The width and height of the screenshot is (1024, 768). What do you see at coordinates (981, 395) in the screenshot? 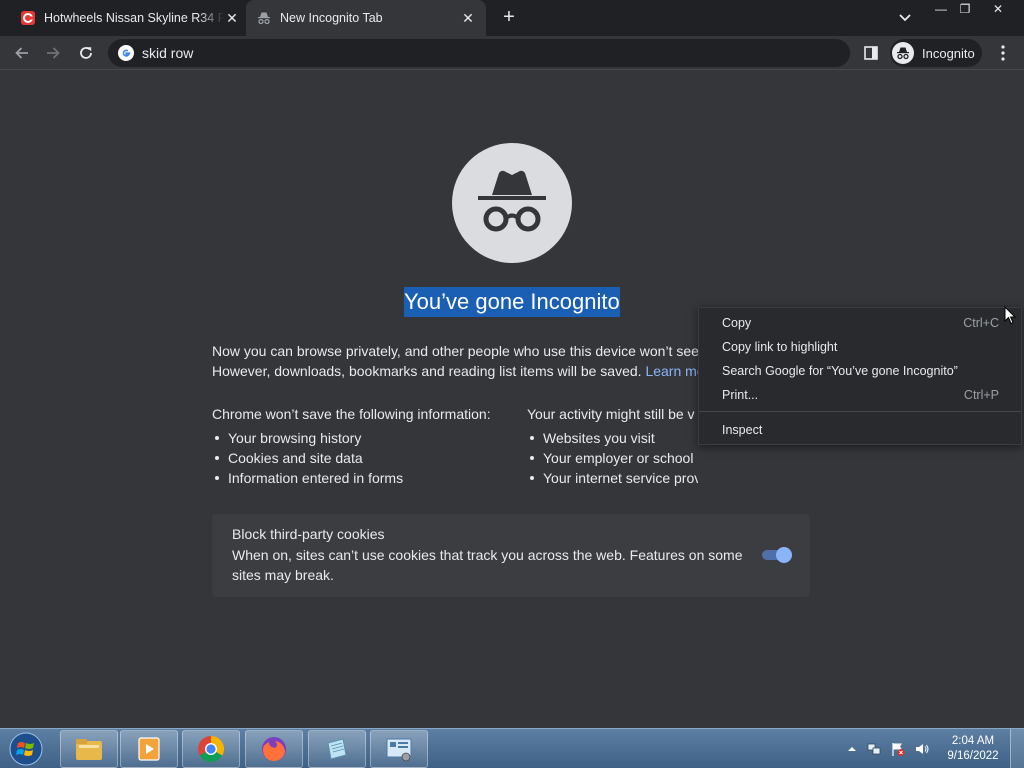
I see `menu-item-shortcut: Ctrl+P` at bounding box center [981, 395].